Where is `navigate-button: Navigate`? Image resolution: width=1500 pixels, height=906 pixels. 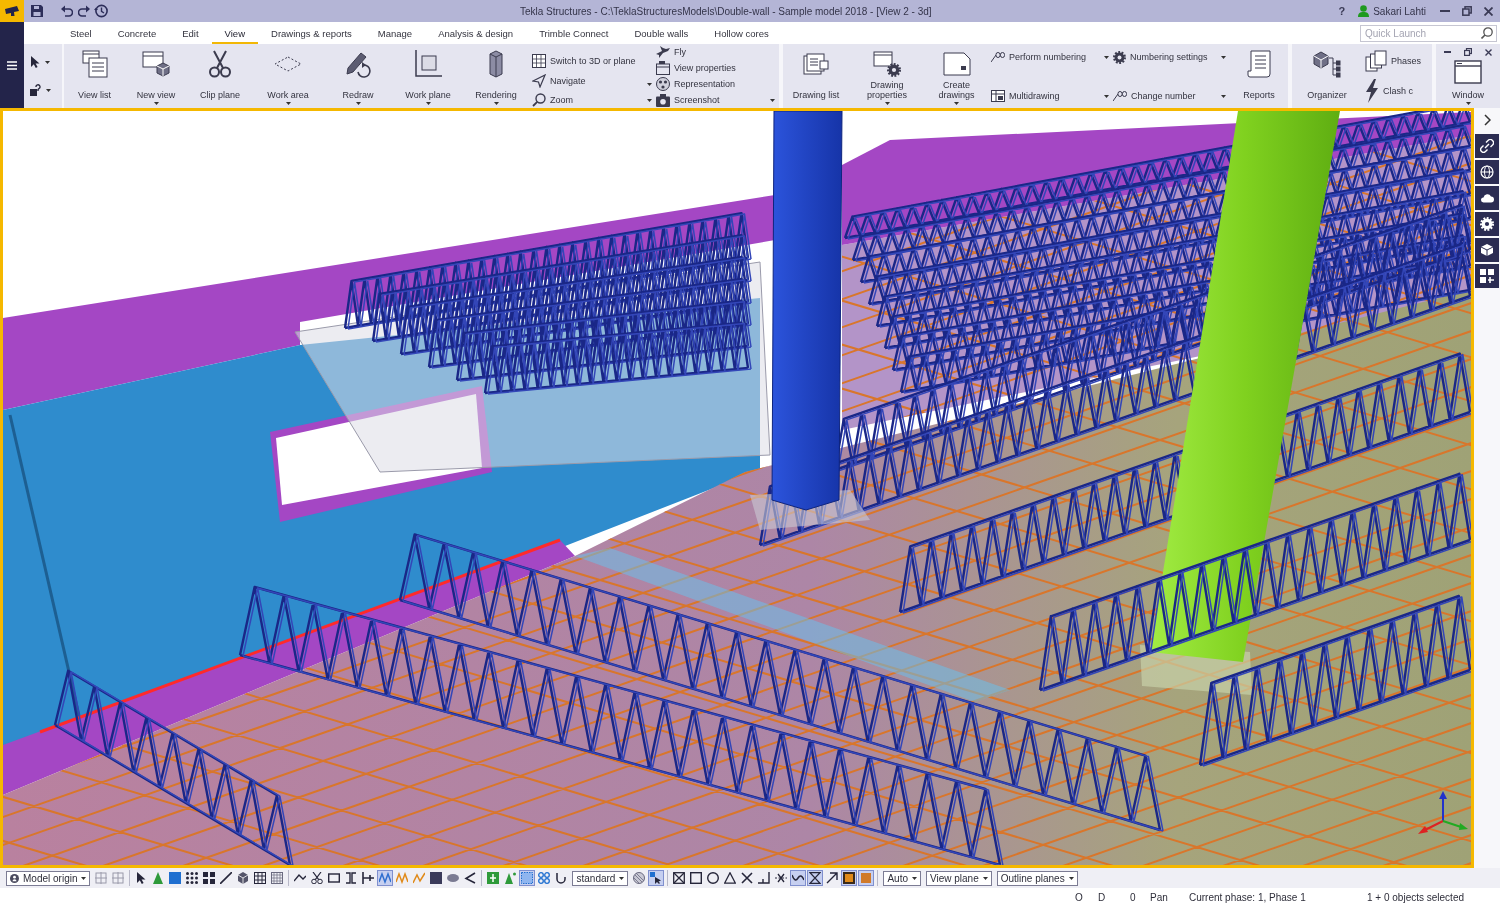
navigate-button: Navigate is located at coordinates (588, 80).